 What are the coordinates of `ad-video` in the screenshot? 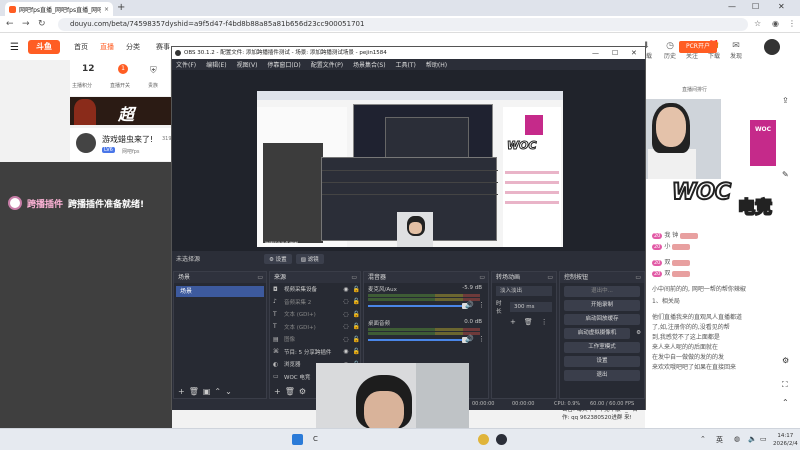 It's located at (683, 139).